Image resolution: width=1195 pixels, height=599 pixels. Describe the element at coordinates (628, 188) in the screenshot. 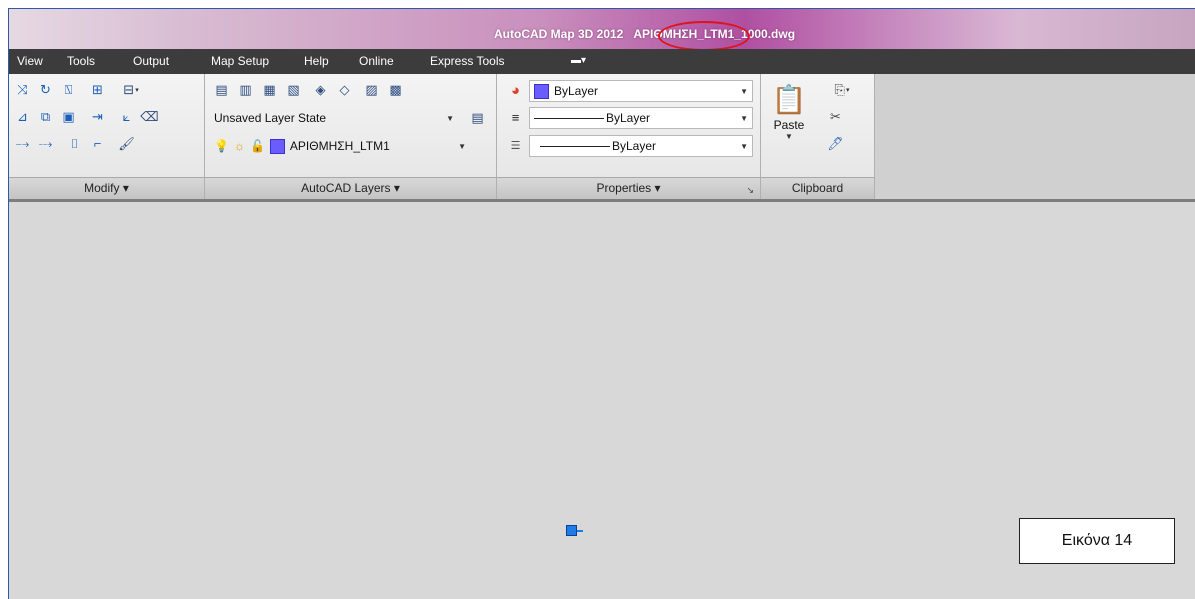

I see `panel-properties-label: Properties ▾` at that location.